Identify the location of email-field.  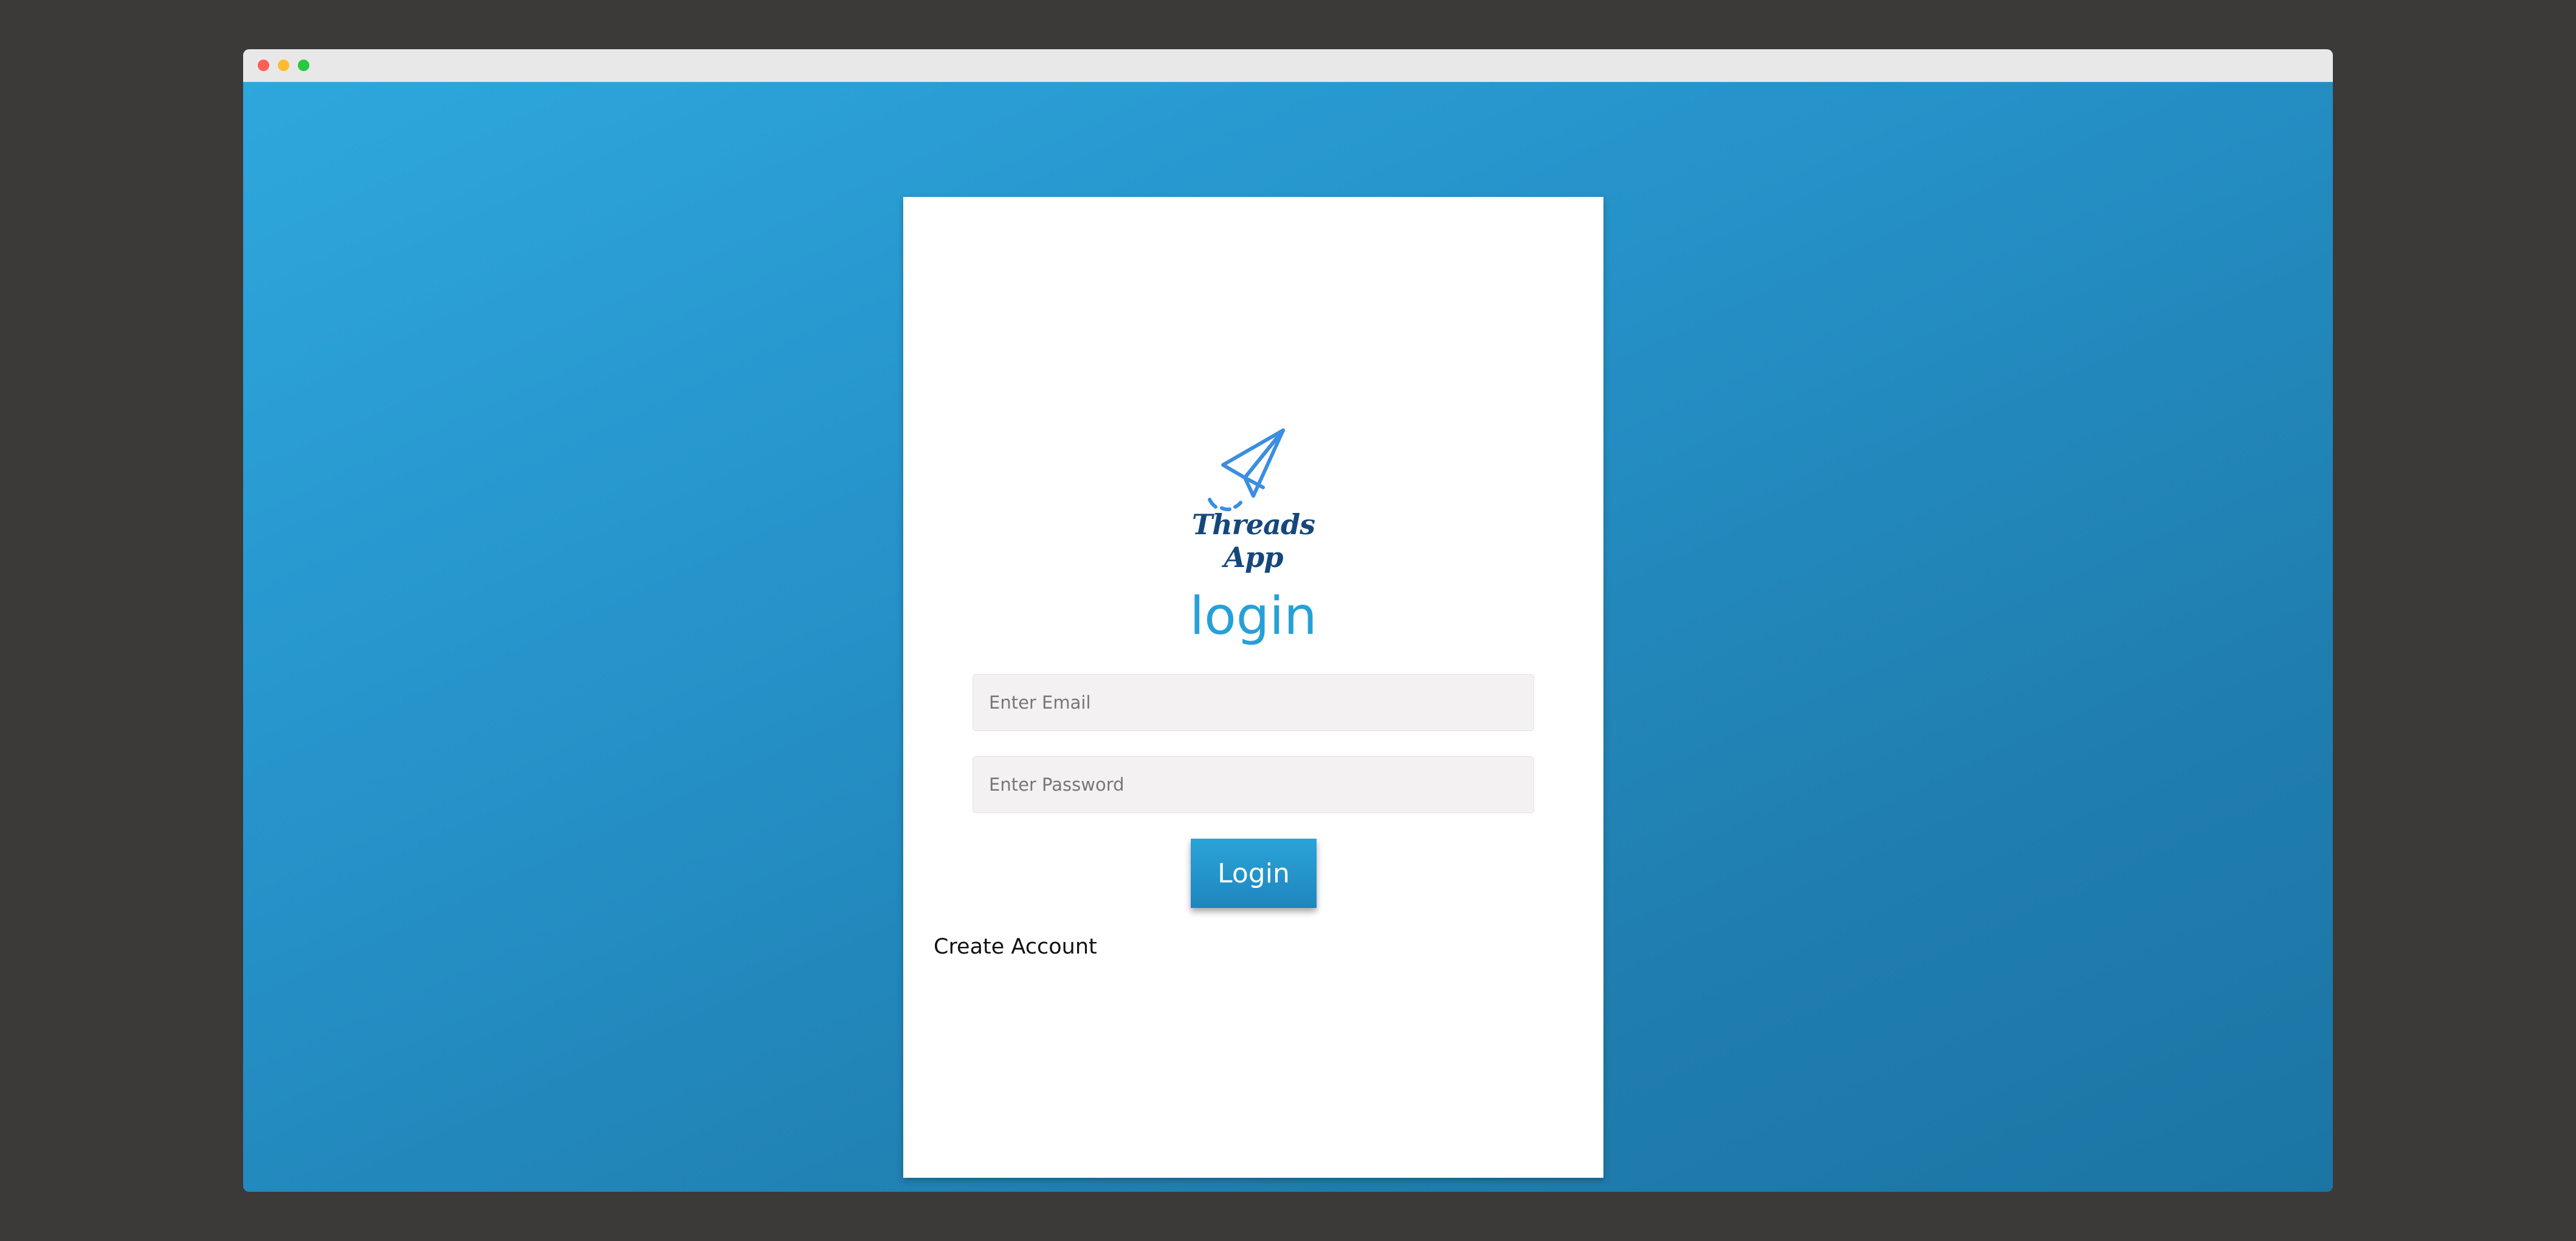
(1253, 702).